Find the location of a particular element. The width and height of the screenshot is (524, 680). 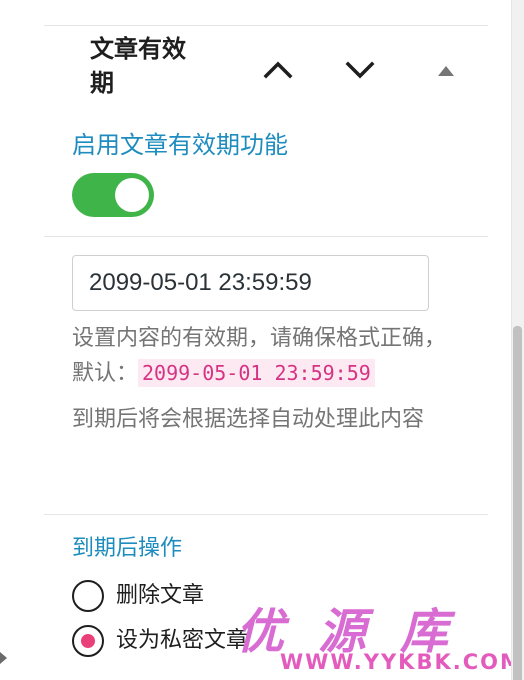

help-paragraph: 设置内容的有效期，请确保格式正确，默认： 2099-05-01 23:59:59 is located at coordinates (264, 356).